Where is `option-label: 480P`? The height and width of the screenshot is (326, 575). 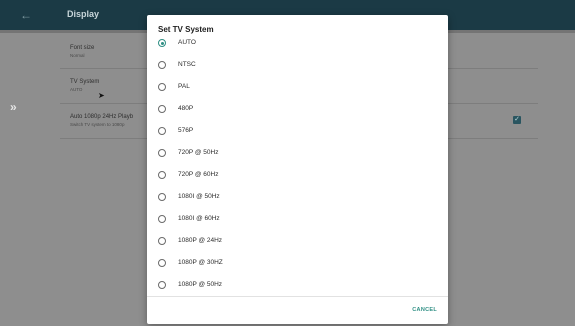
option-label: 480P is located at coordinates (186, 108).